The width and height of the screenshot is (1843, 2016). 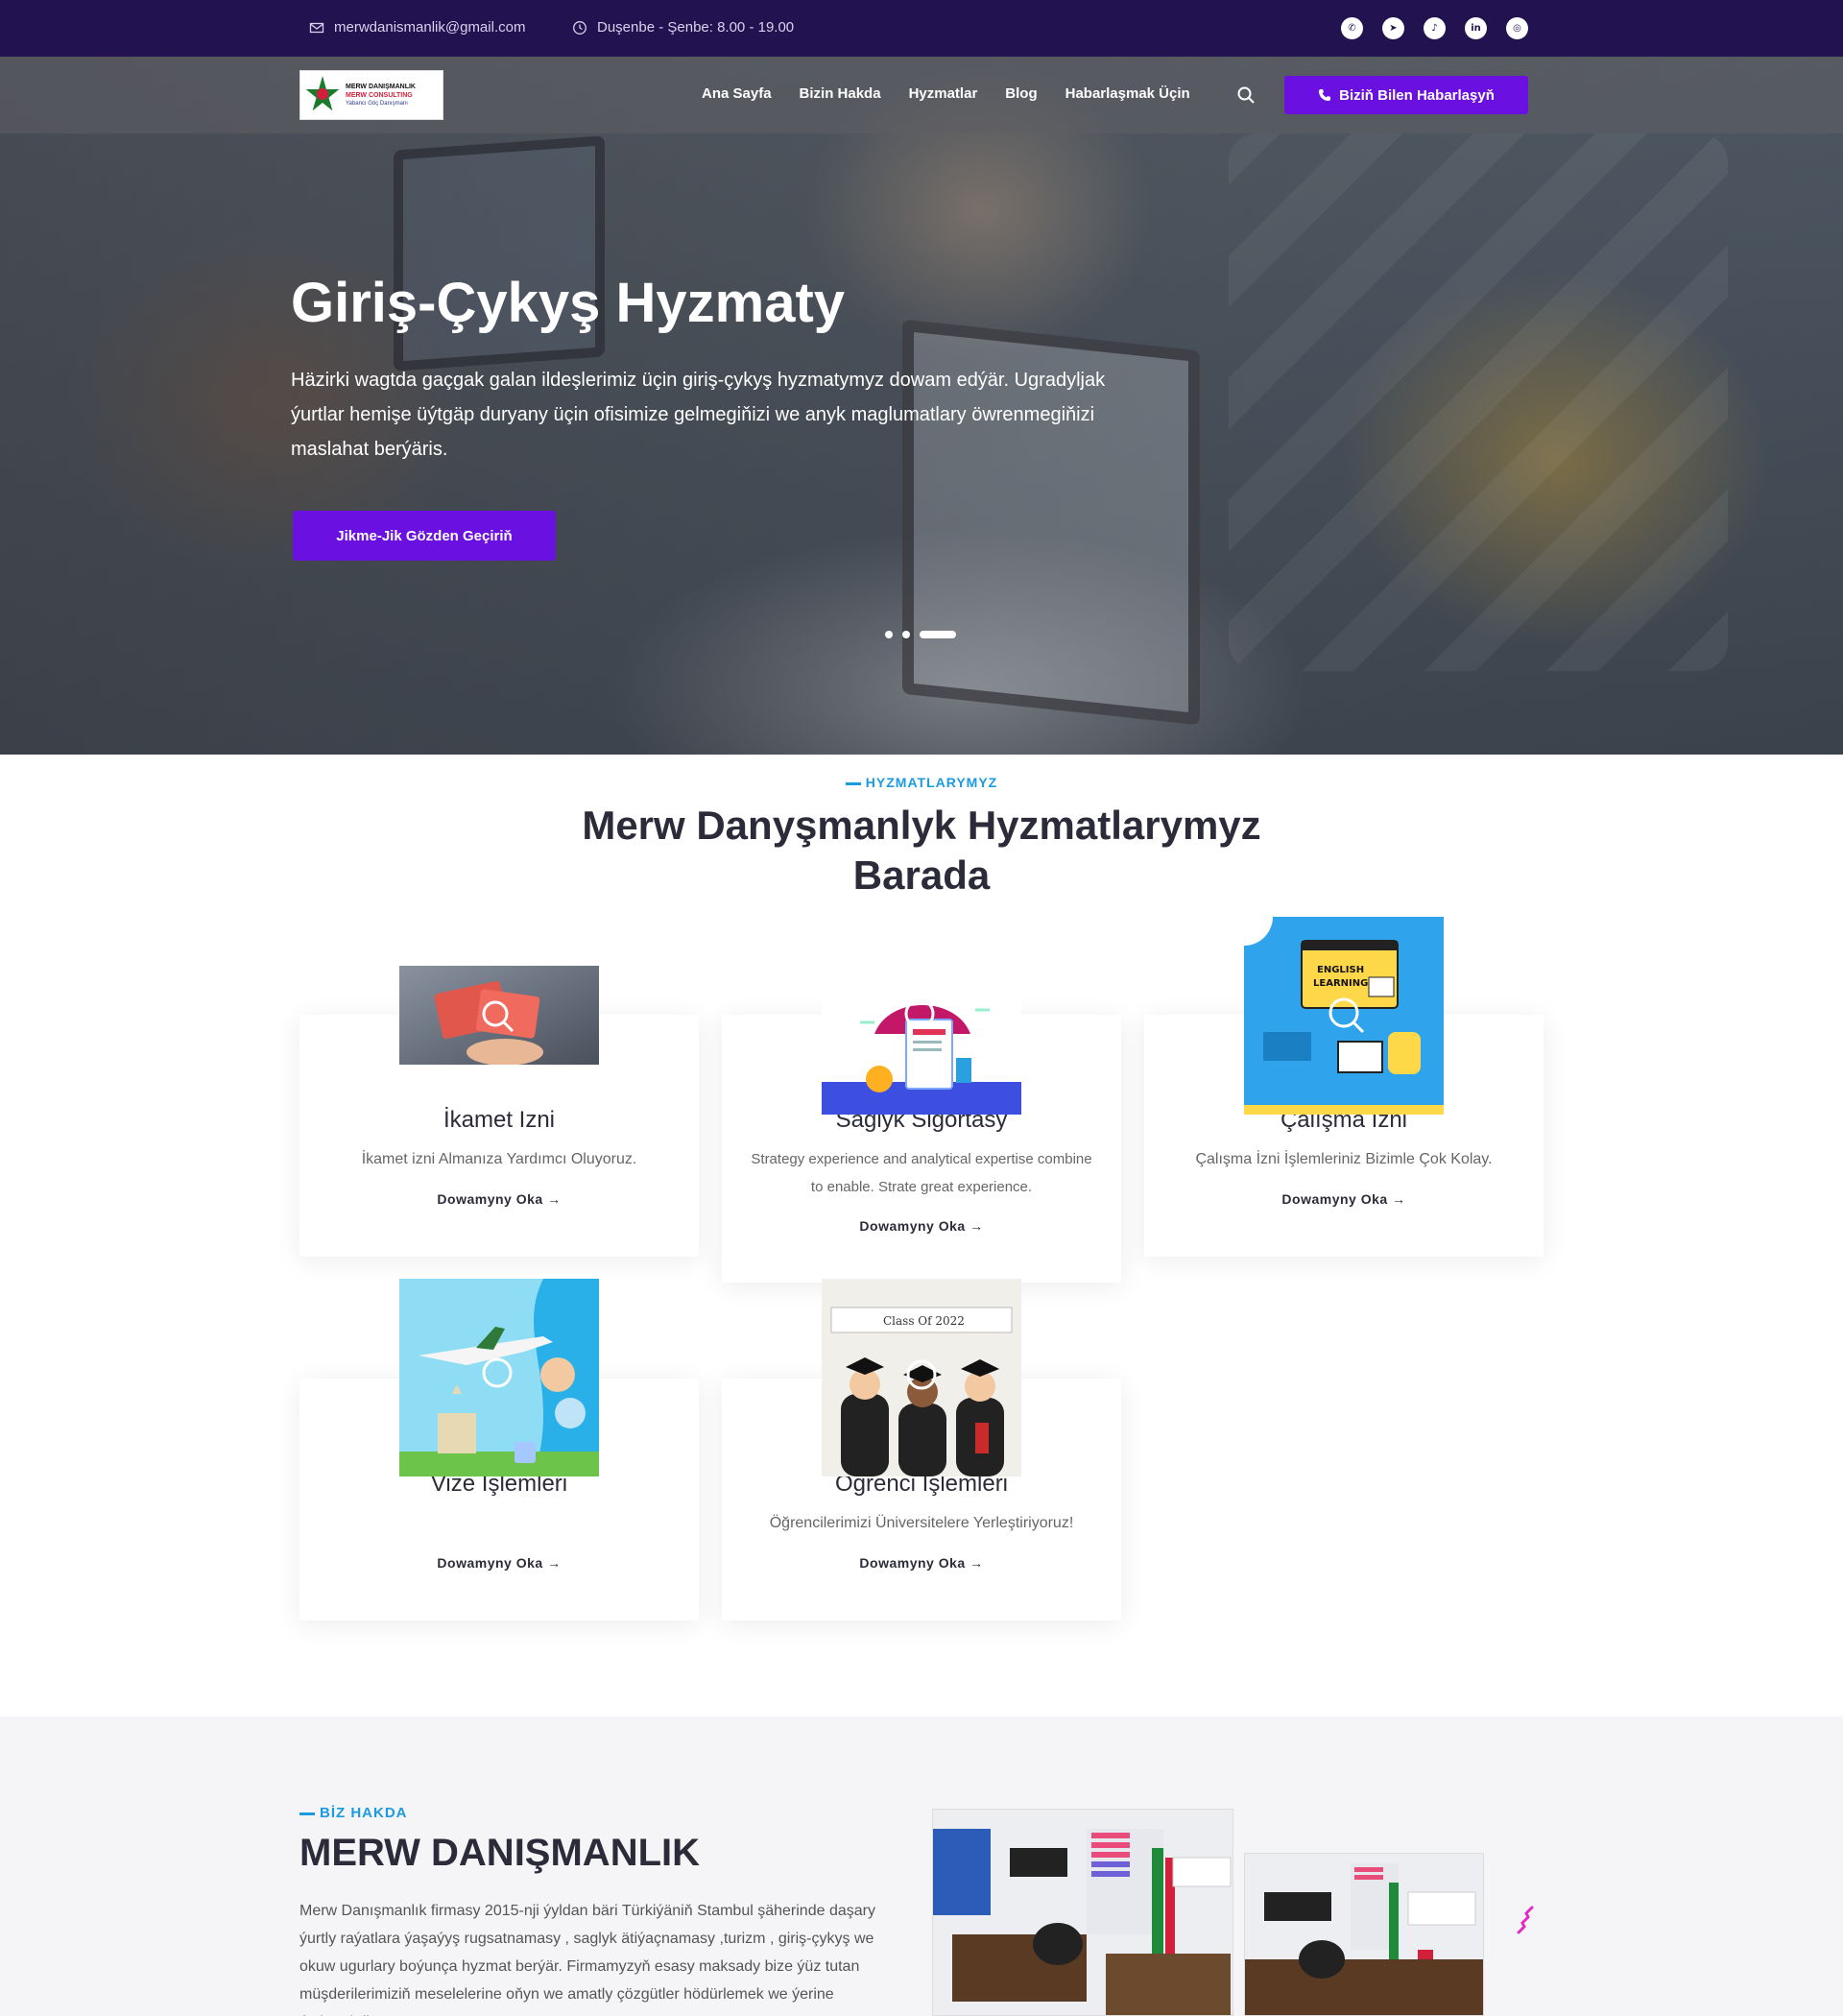 I want to click on email-text: merwdanismanlik@gmail.com, so click(x=430, y=27).